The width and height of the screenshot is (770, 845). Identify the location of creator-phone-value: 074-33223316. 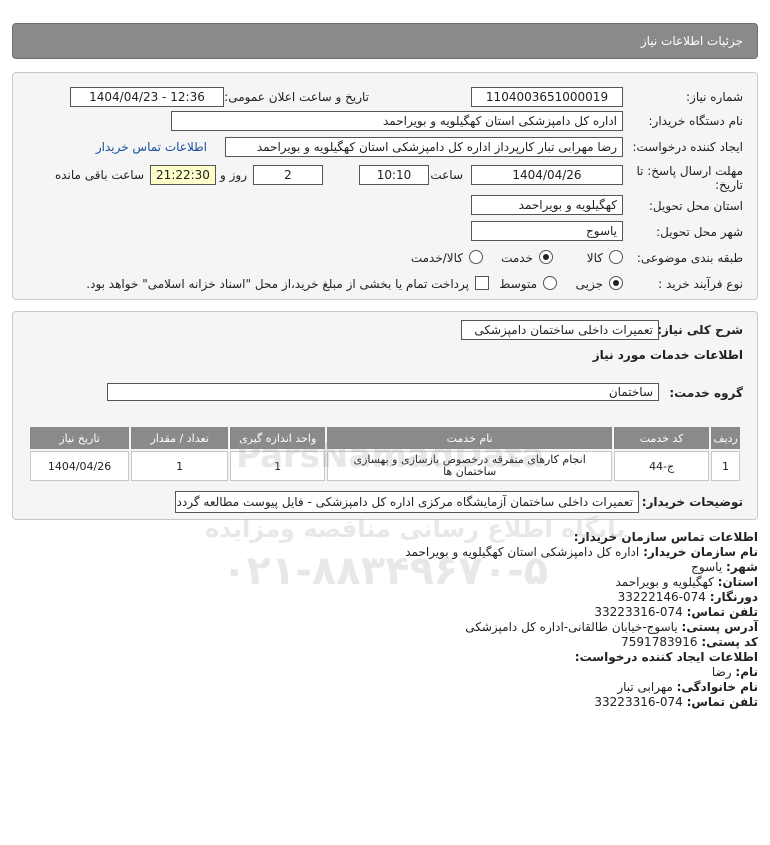
(638, 702).